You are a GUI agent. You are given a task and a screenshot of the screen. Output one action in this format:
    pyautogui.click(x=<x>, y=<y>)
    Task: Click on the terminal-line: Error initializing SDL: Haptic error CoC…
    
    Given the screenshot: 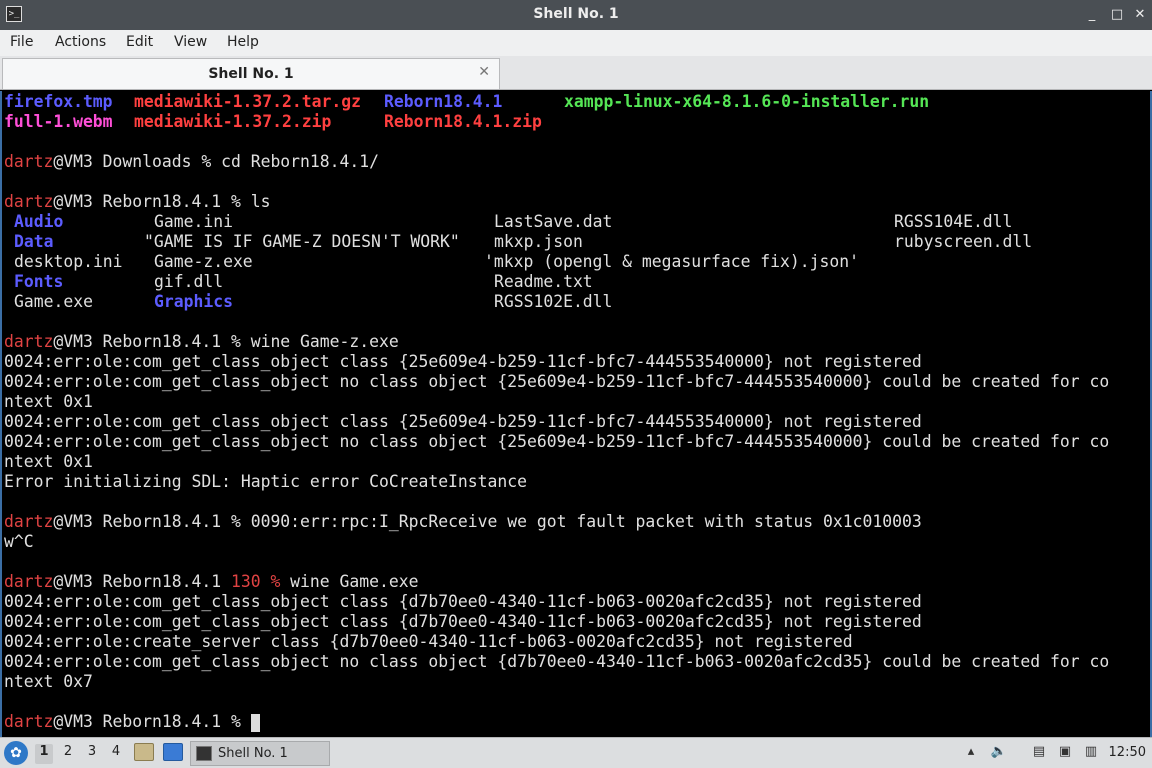 What is the action you would take?
    pyautogui.click(x=266, y=481)
    